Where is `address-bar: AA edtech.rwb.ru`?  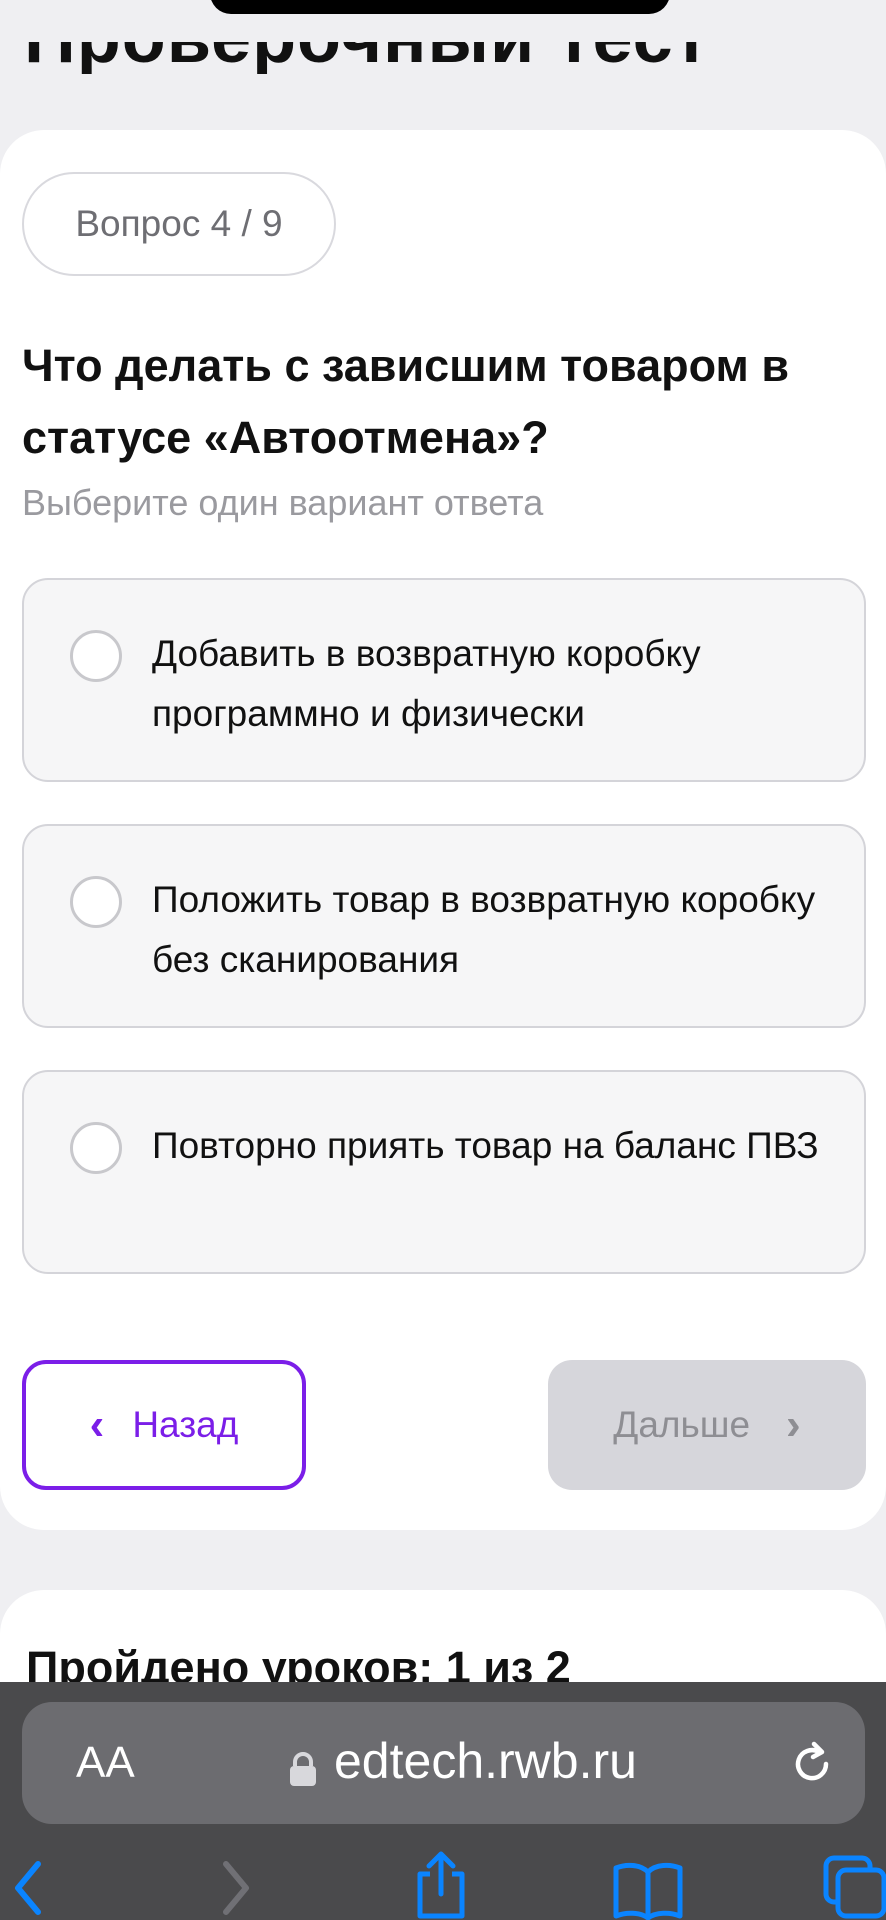
address-bar: AA edtech.rwb.ru is located at coordinates (443, 1763).